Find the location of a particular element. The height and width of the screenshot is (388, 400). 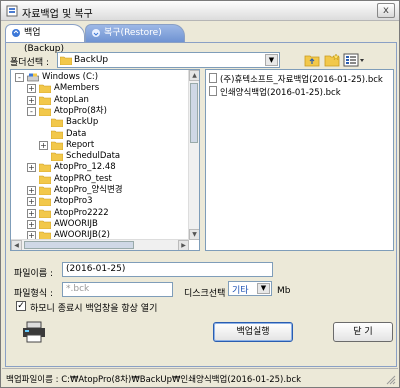

scroll-up-icon: ▲ is located at coordinates (194, 75).